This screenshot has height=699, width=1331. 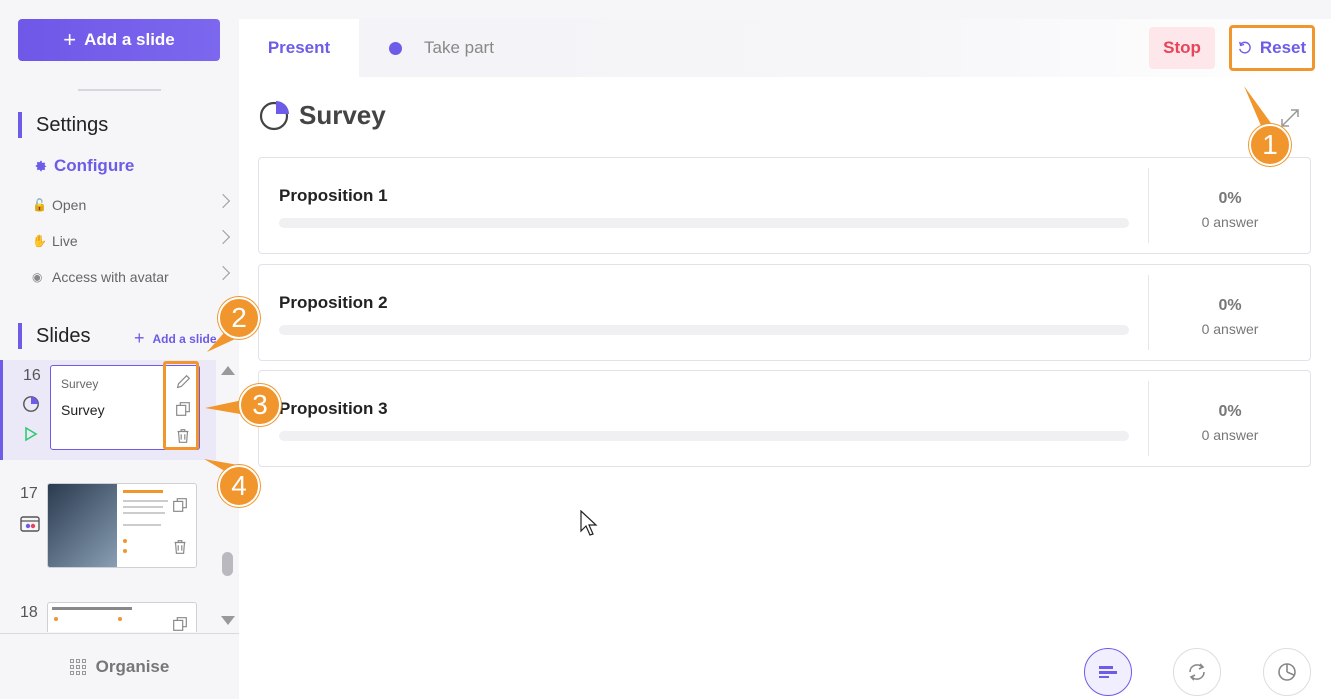 What do you see at coordinates (1244, 47) in the screenshot?
I see `reset-icon` at bounding box center [1244, 47].